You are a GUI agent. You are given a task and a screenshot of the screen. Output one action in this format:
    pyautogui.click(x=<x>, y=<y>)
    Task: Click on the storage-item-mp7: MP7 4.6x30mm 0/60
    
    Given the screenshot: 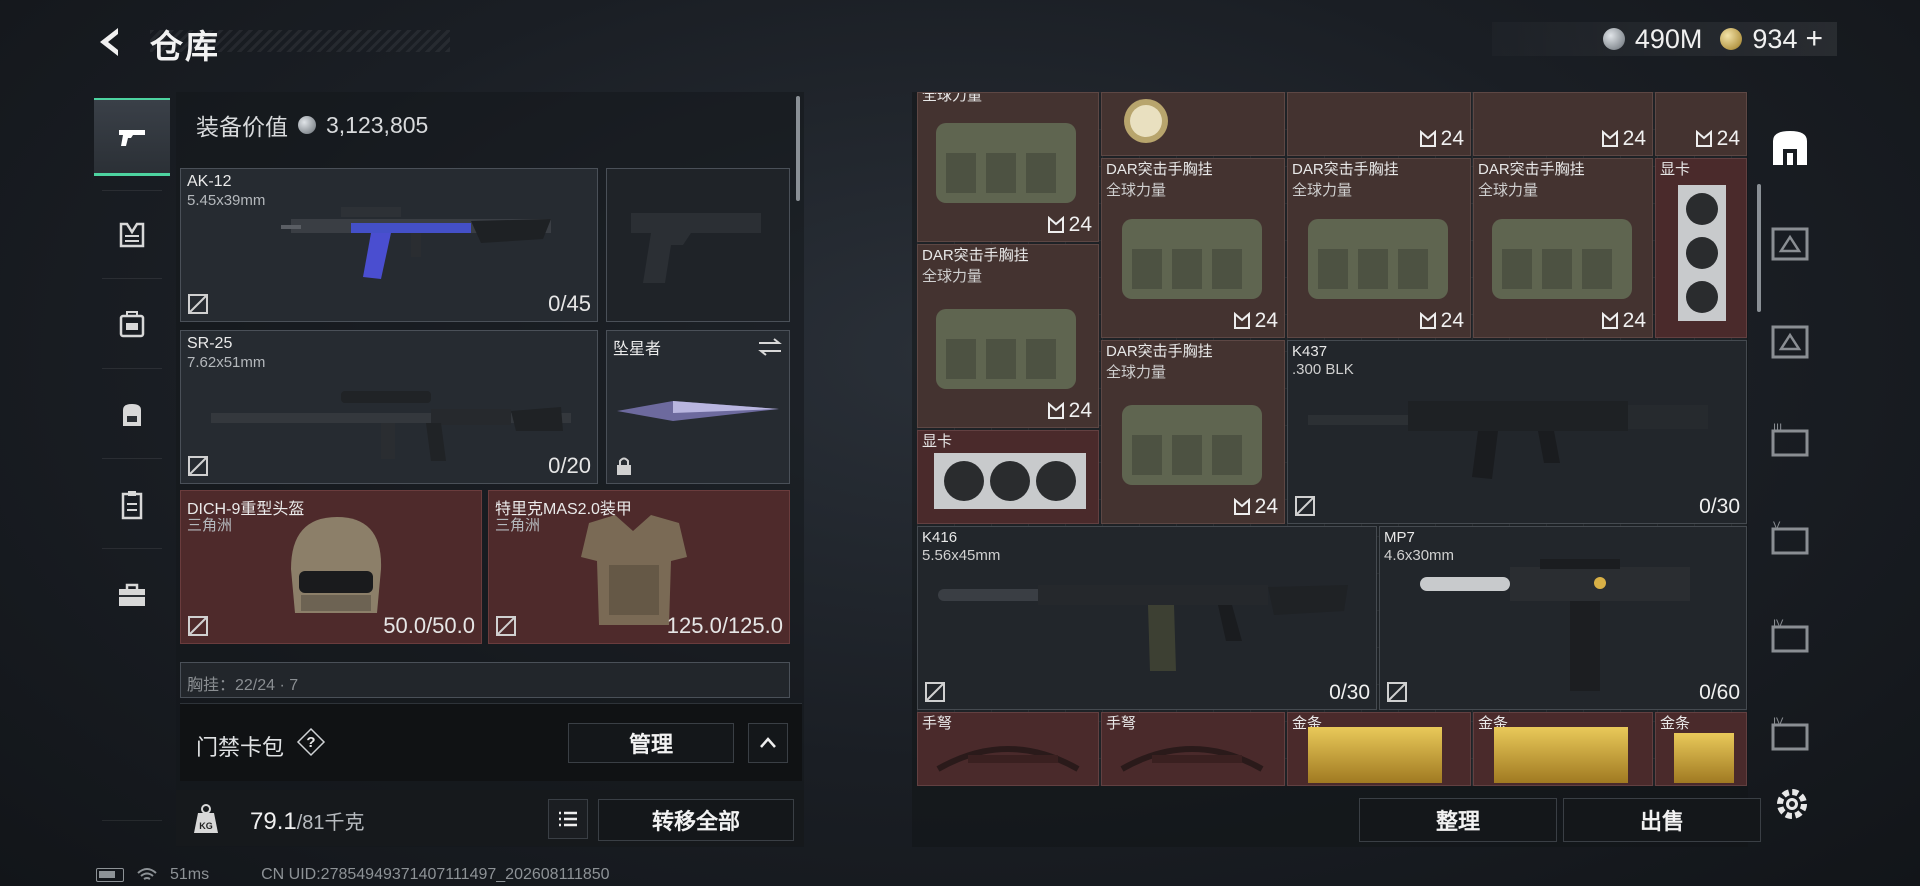 What is the action you would take?
    pyautogui.click(x=1563, y=618)
    